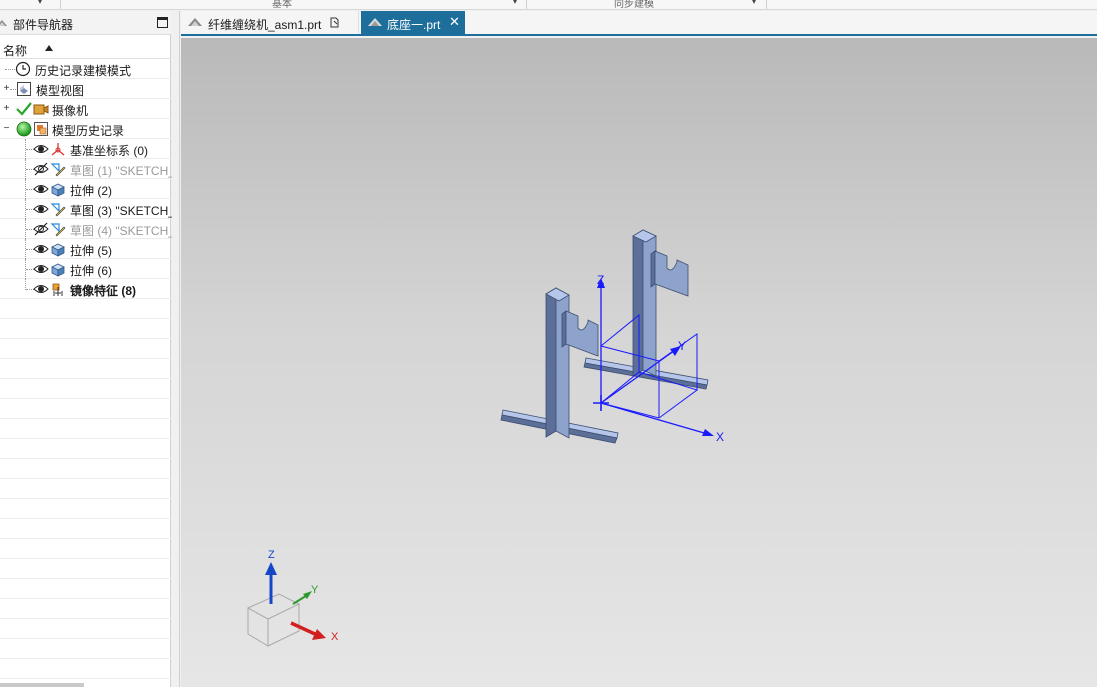  Describe the element at coordinates (335, 637) in the screenshot. I see `triad-x-label: X` at that location.